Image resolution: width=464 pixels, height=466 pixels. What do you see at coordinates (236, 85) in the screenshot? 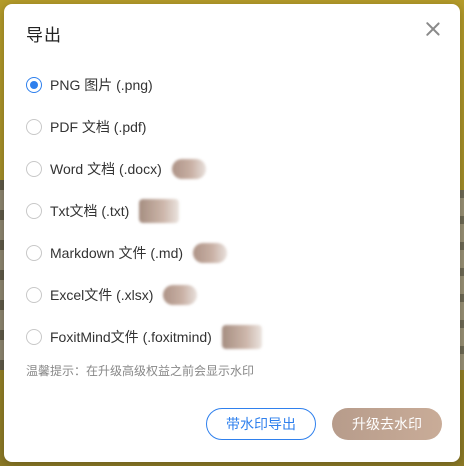
I see `option-png: PNG 图片 (.png)` at bounding box center [236, 85].